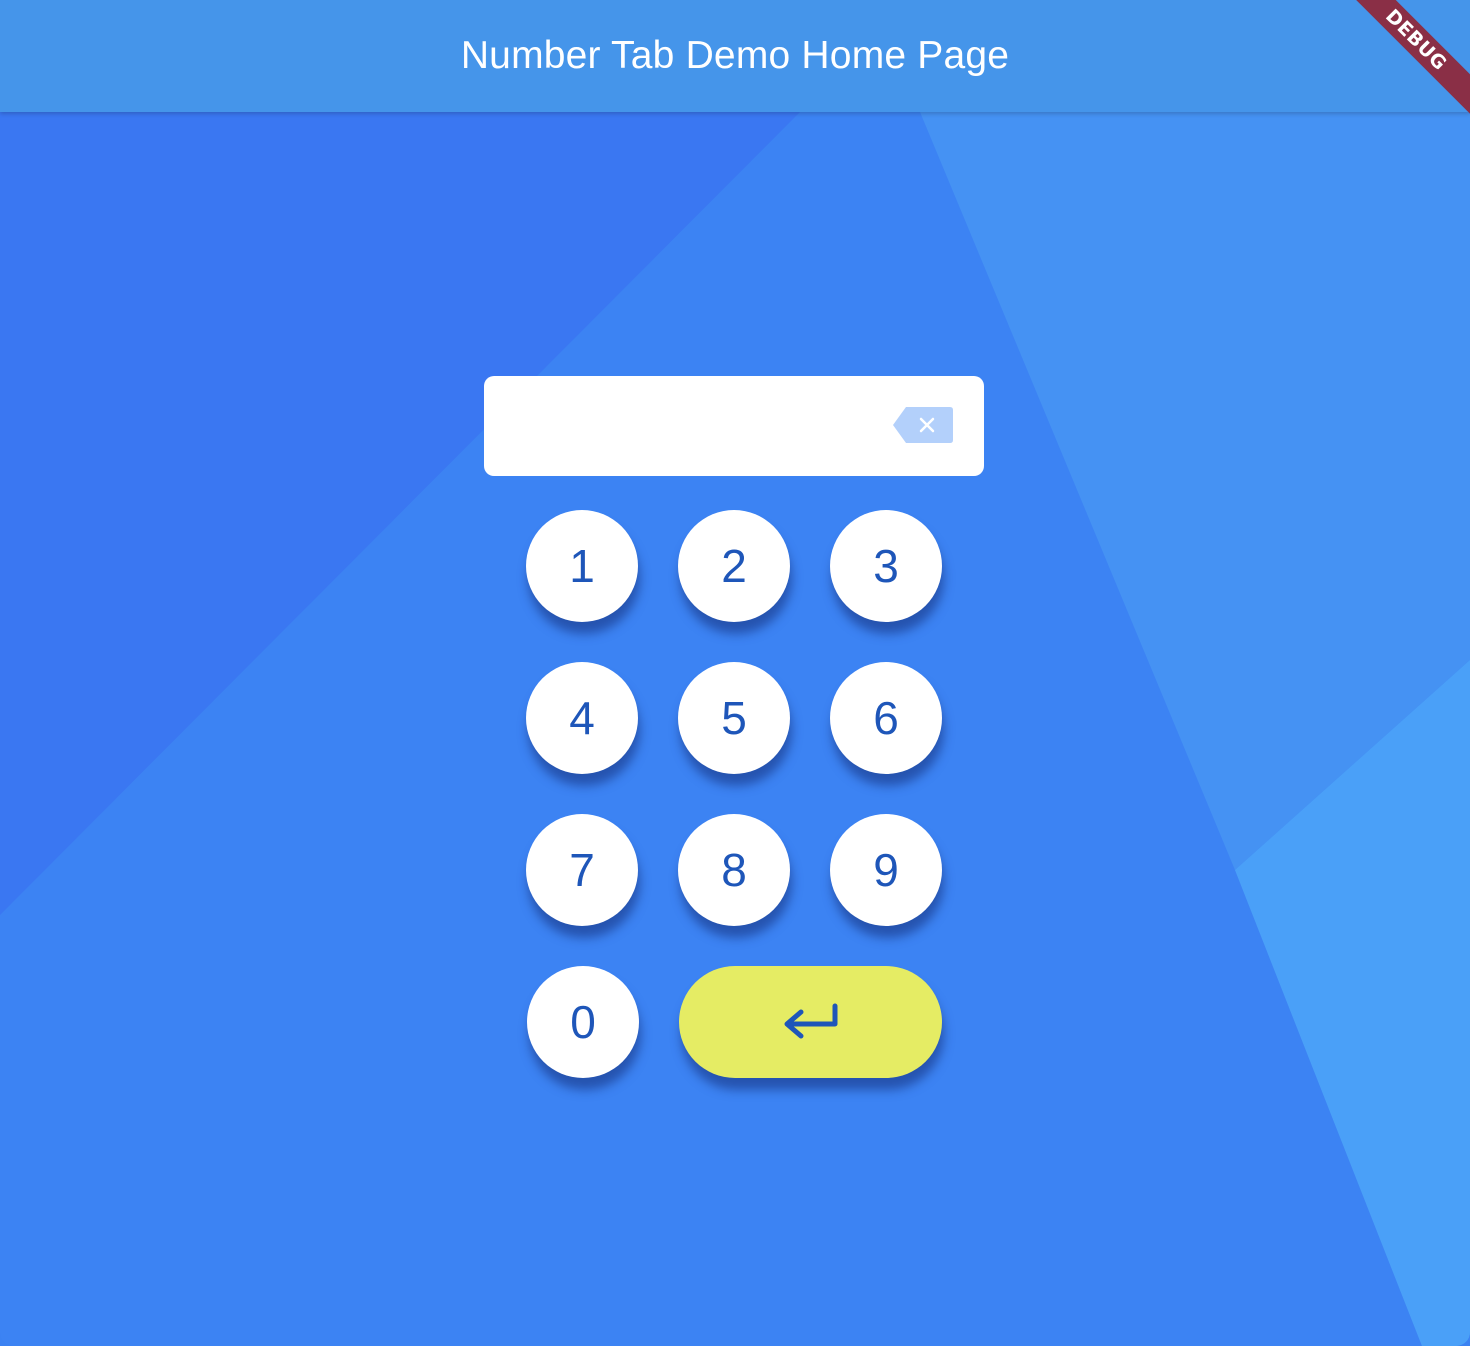  I want to click on key-7: 7, so click(582, 870).